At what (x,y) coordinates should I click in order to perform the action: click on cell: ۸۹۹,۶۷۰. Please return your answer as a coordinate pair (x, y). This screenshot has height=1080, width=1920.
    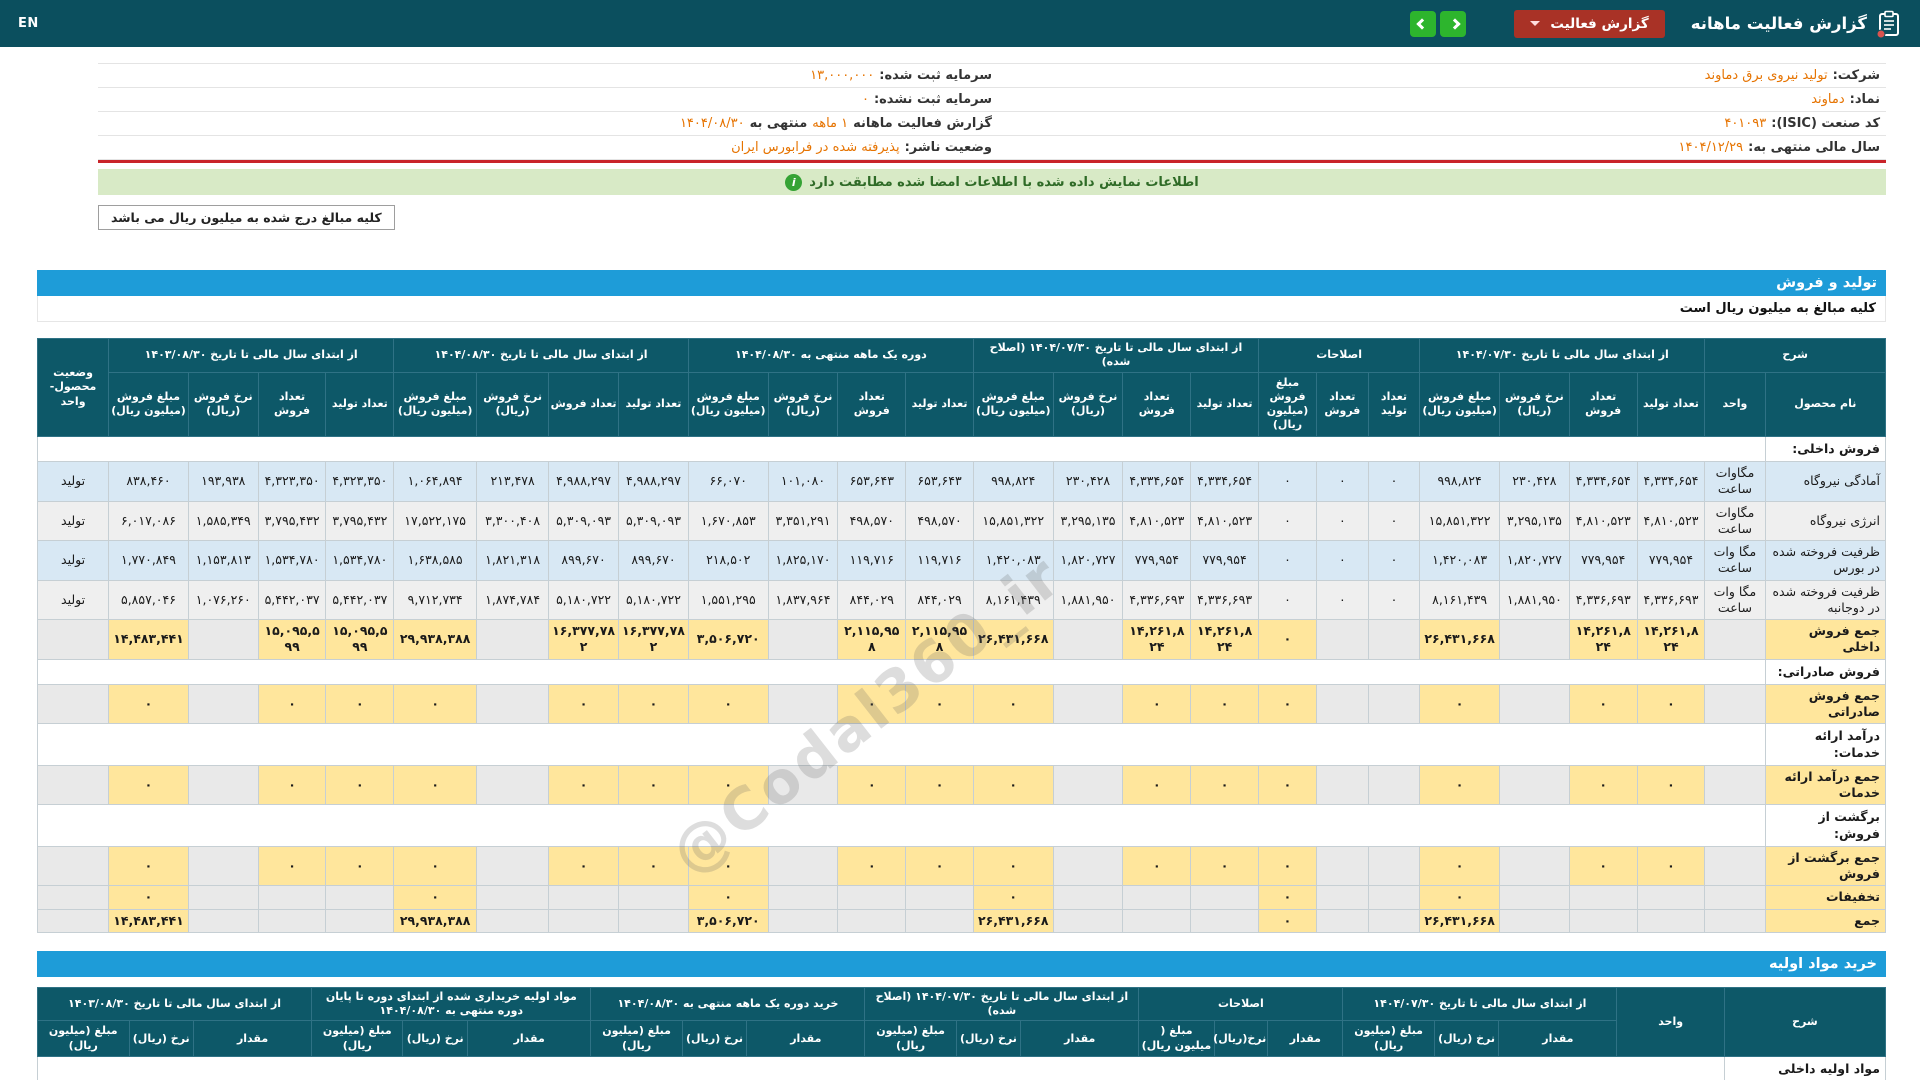
    Looking at the image, I should click on (653, 560).